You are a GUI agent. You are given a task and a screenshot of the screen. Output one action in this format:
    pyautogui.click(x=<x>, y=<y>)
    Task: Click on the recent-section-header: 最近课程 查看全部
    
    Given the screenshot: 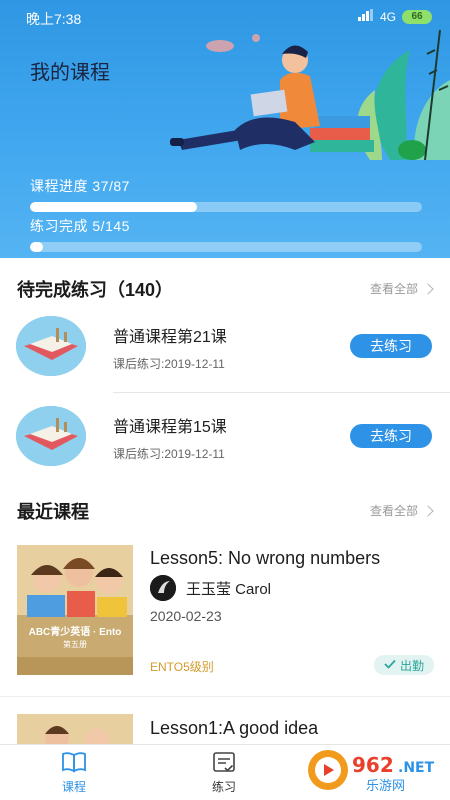 What is the action you would take?
    pyautogui.click(x=225, y=510)
    